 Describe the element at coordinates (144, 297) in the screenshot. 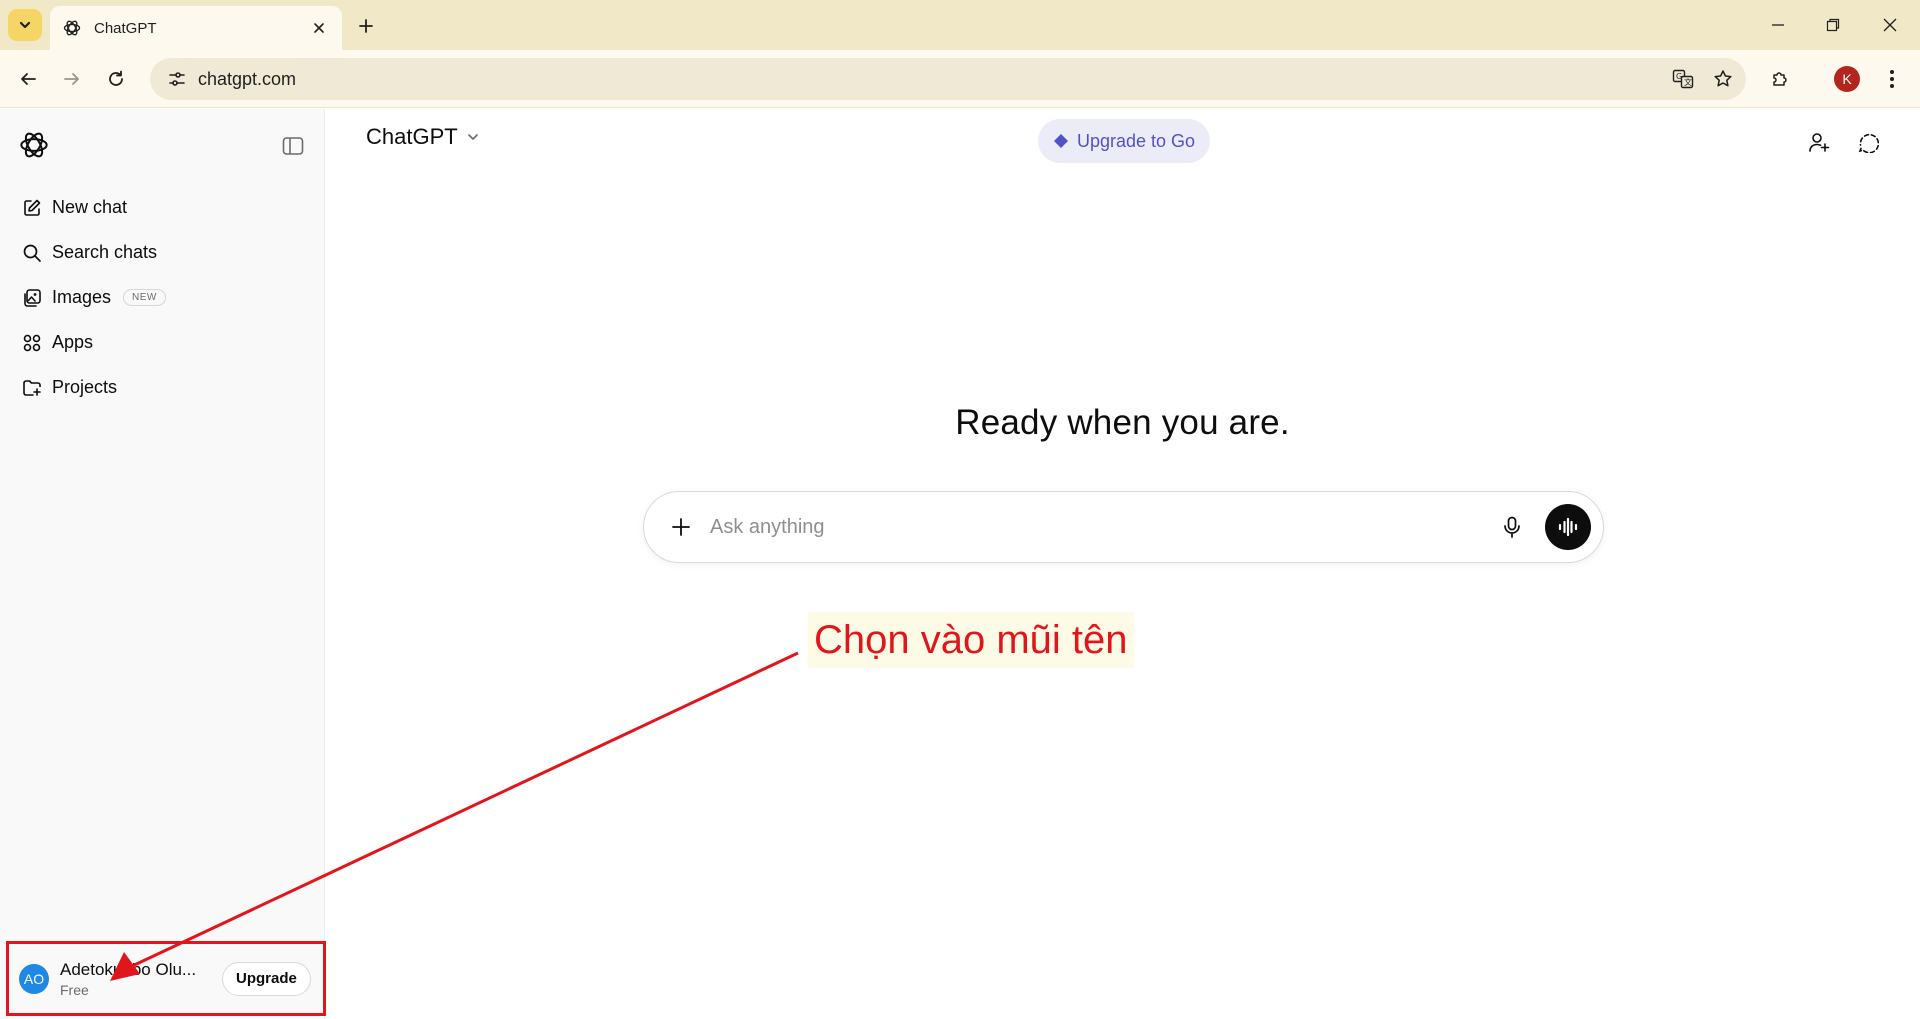

I see `new-badge: NEW` at that location.